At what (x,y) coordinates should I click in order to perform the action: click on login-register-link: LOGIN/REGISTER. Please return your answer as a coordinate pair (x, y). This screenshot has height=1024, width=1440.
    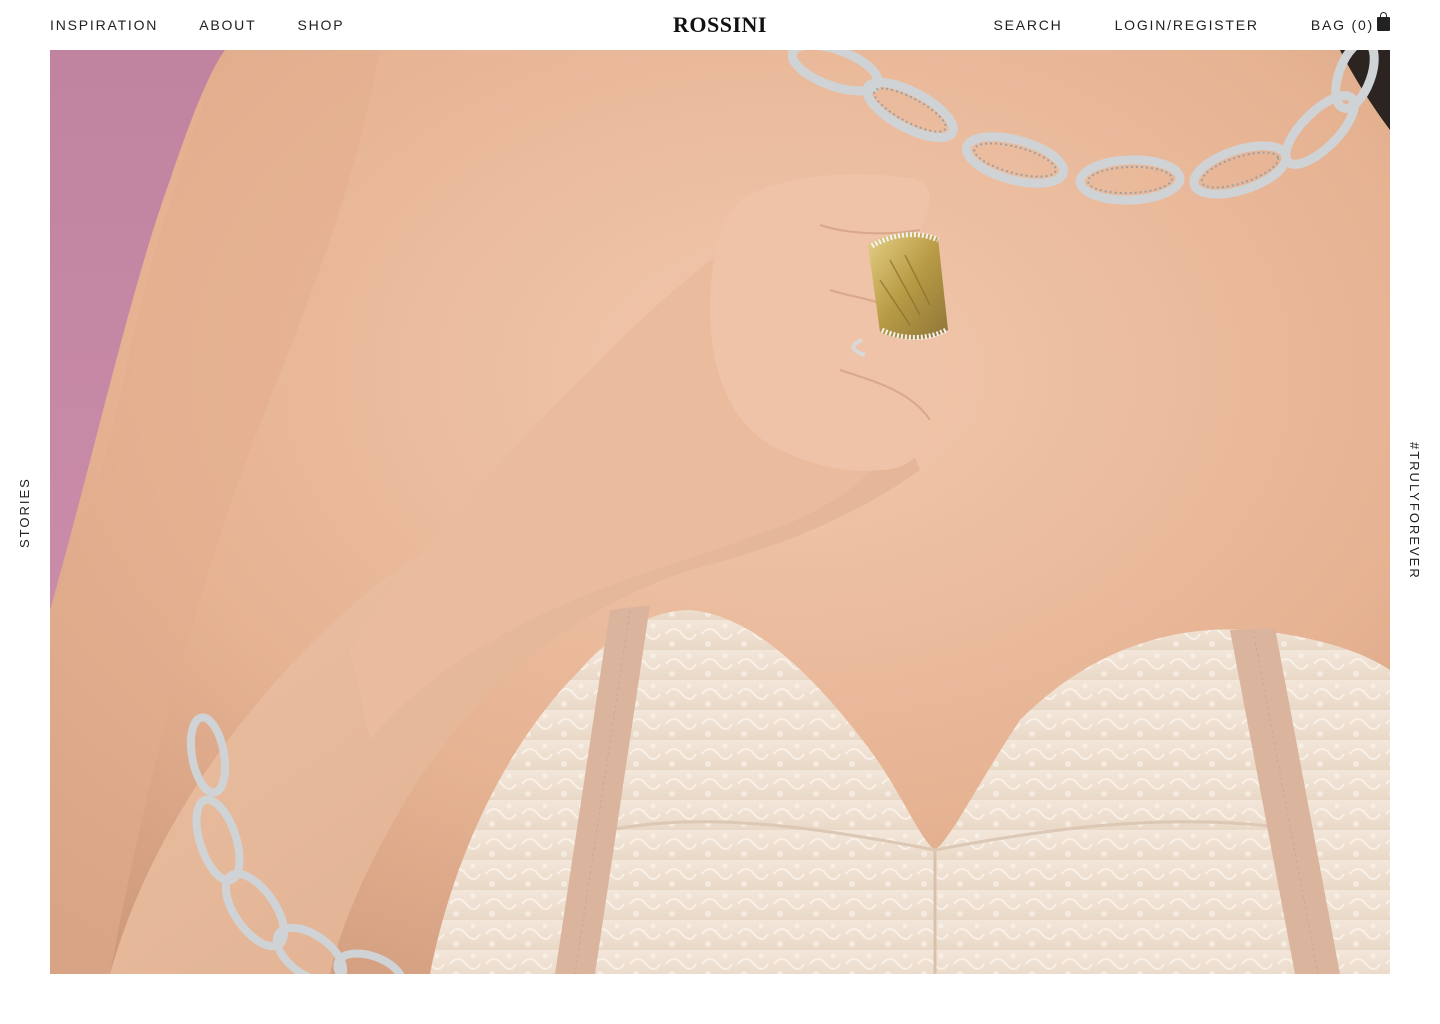
    Looking at the image, I should click on (1187, 25).